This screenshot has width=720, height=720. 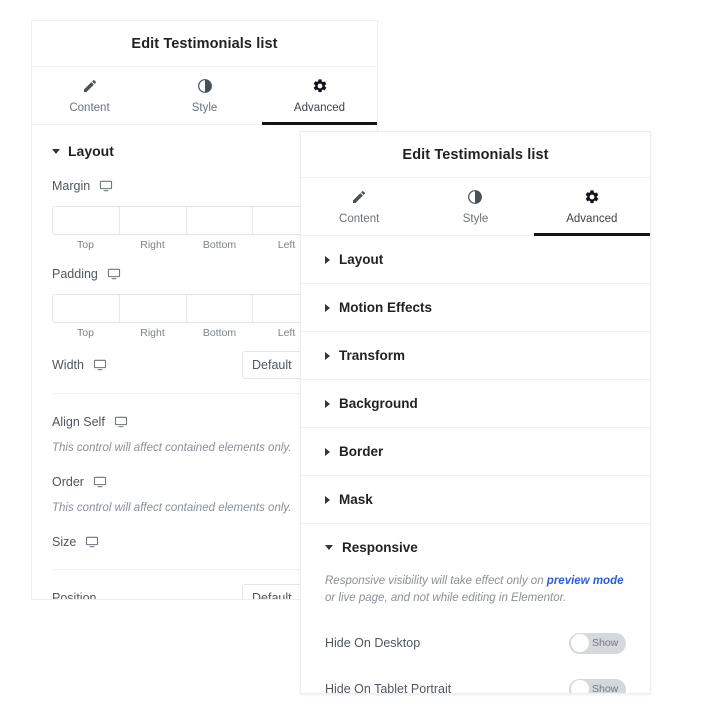 What do you see at coordinates (385, 307) in the screenshot?
I see `accordion-motion-effects-label: Motion Effects` at bounding box center [385, 307].